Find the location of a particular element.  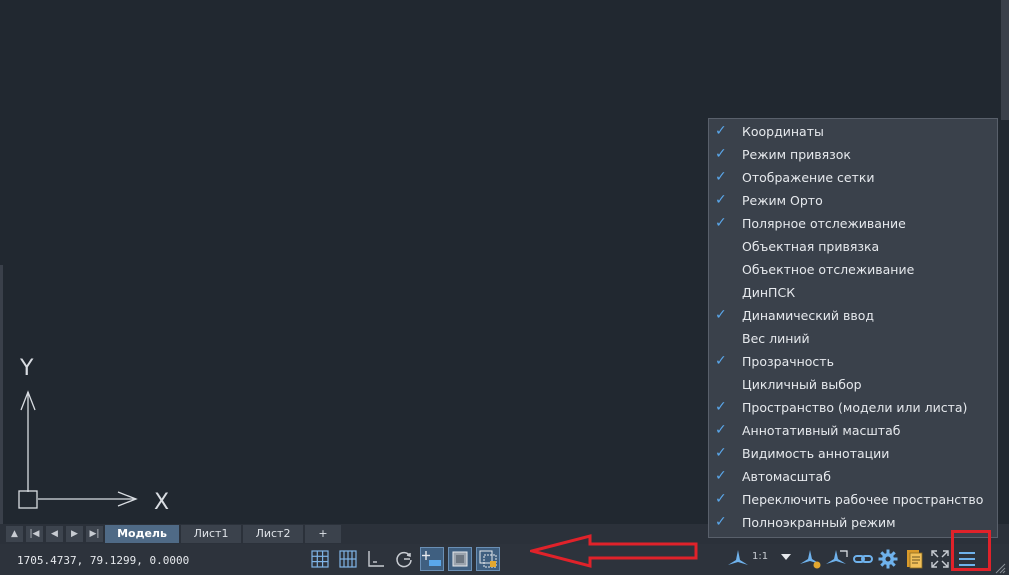

menu-item-label: Режим Орто is located at coordinates (782, 200).